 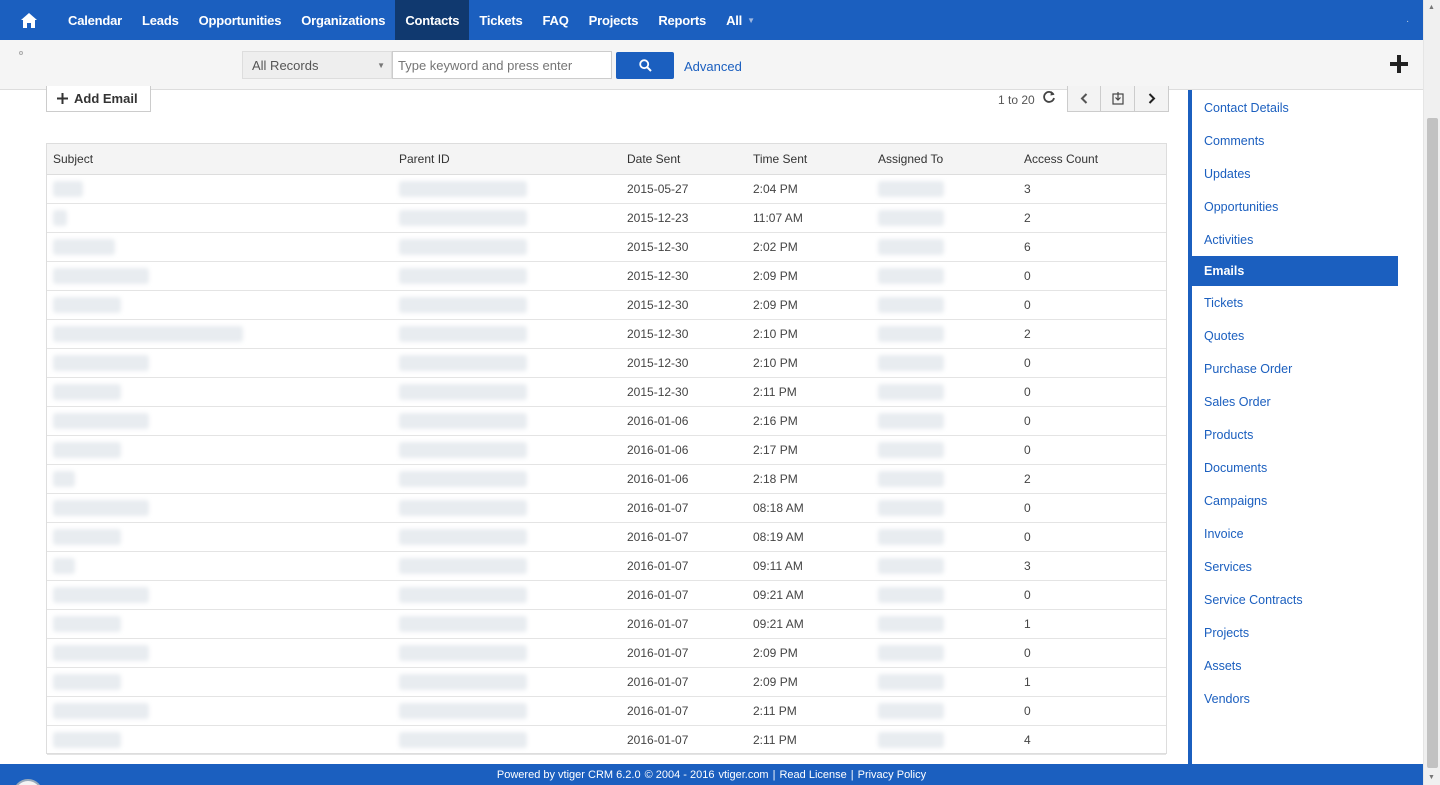 What do you see at coordinates (1301, 698) in the screenshot?
I see `sidebar-item-vendors: Vendors` at bounding box center [1301, 698].